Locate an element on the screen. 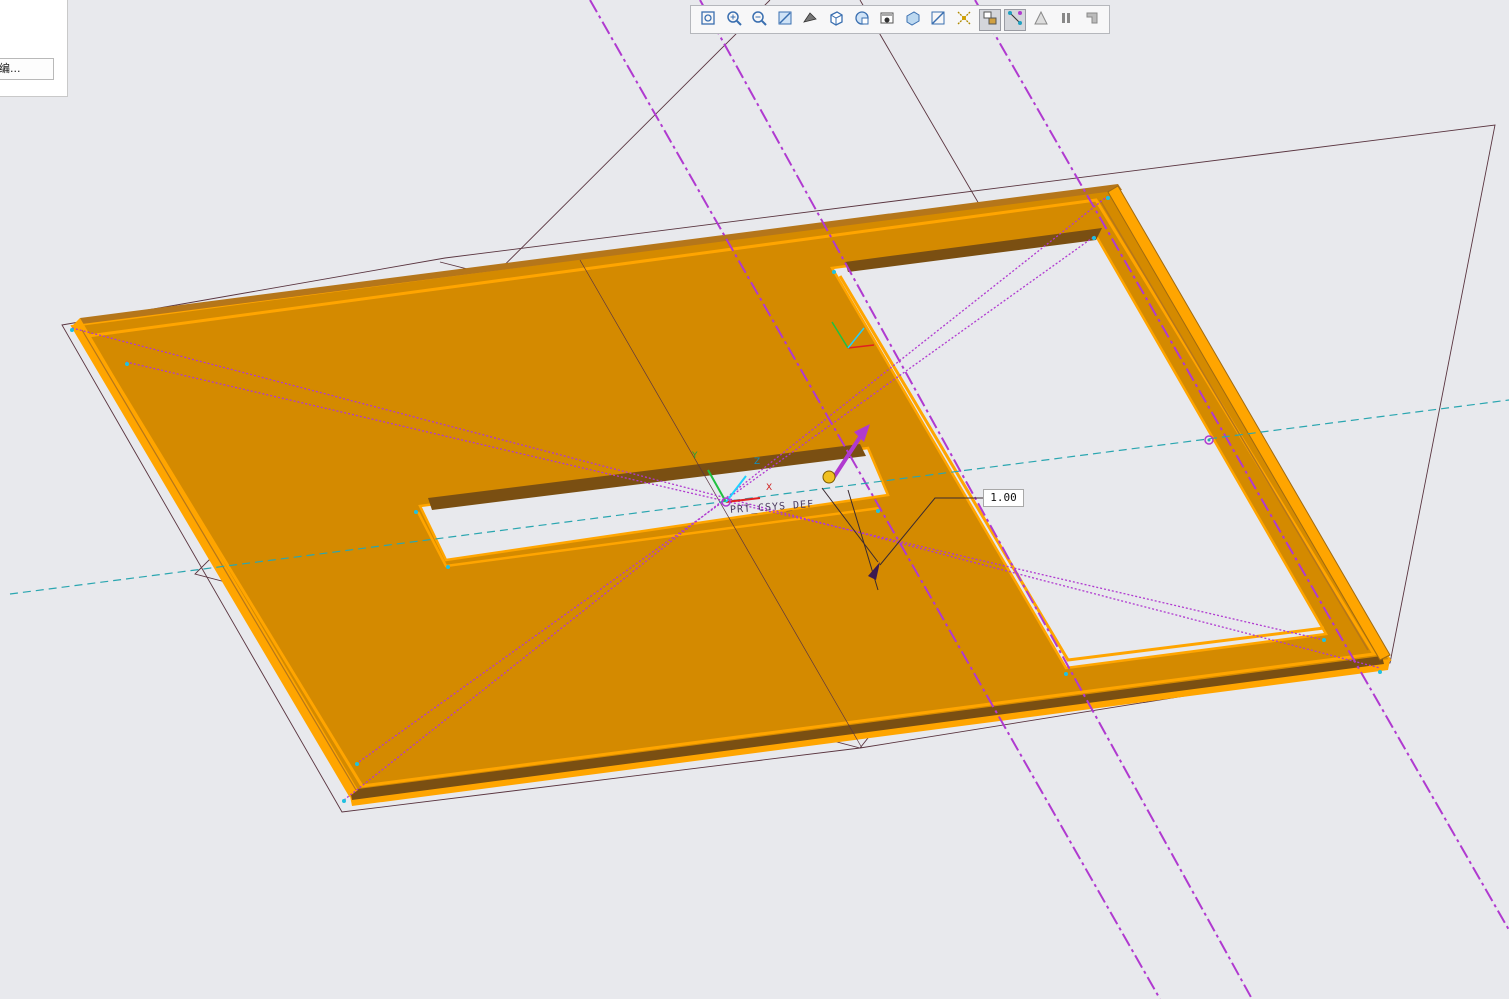 This screenshot has width=1509, height=999. toolbar-button-refit is located at coordinates (708, 20).